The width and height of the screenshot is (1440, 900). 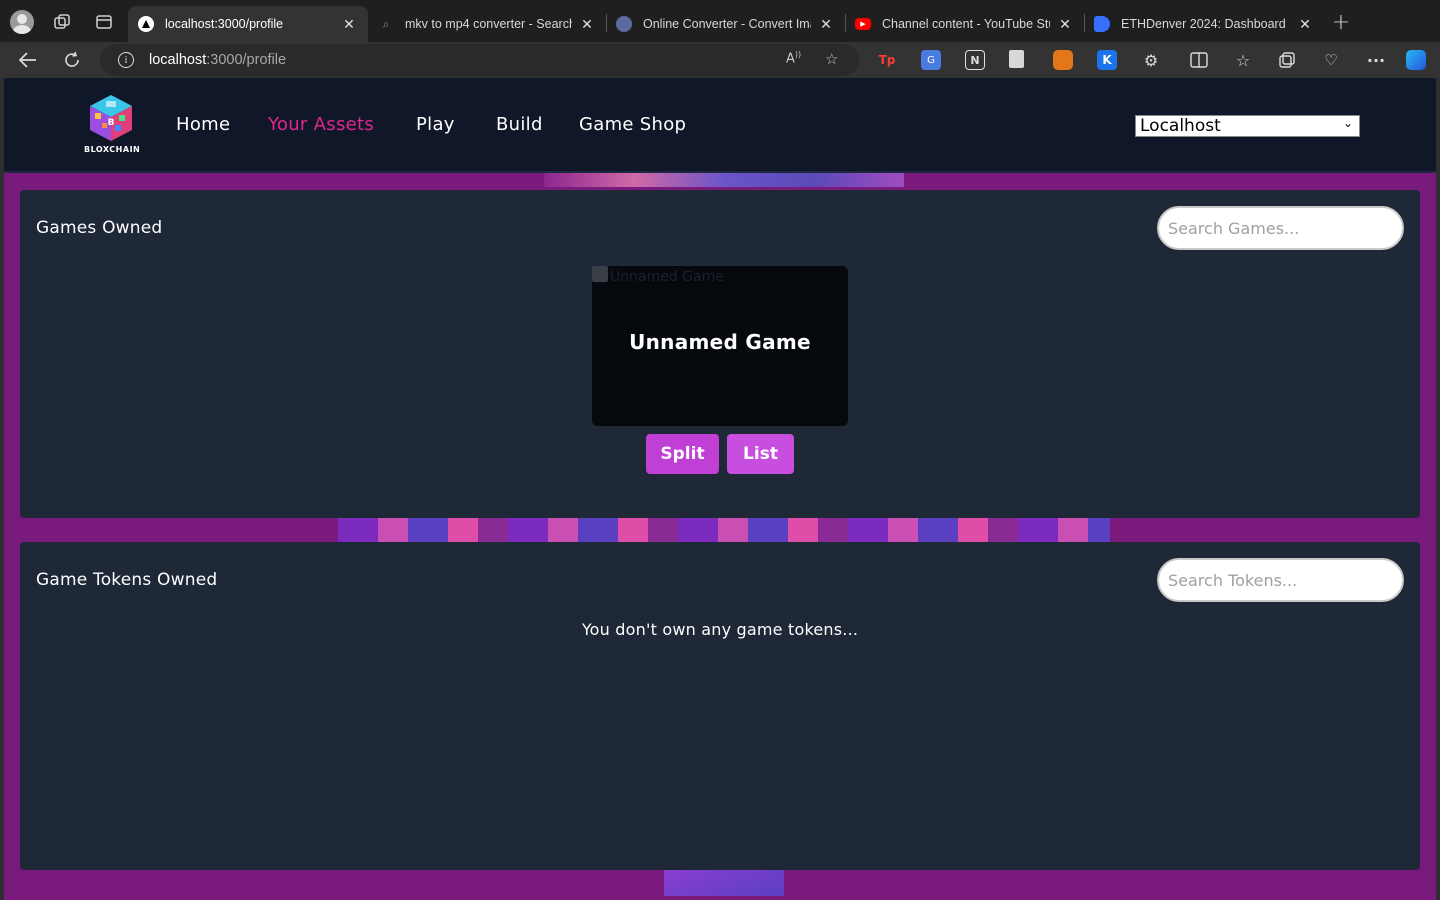 I want to click on refresh-icon, so click(x=72, y=60).